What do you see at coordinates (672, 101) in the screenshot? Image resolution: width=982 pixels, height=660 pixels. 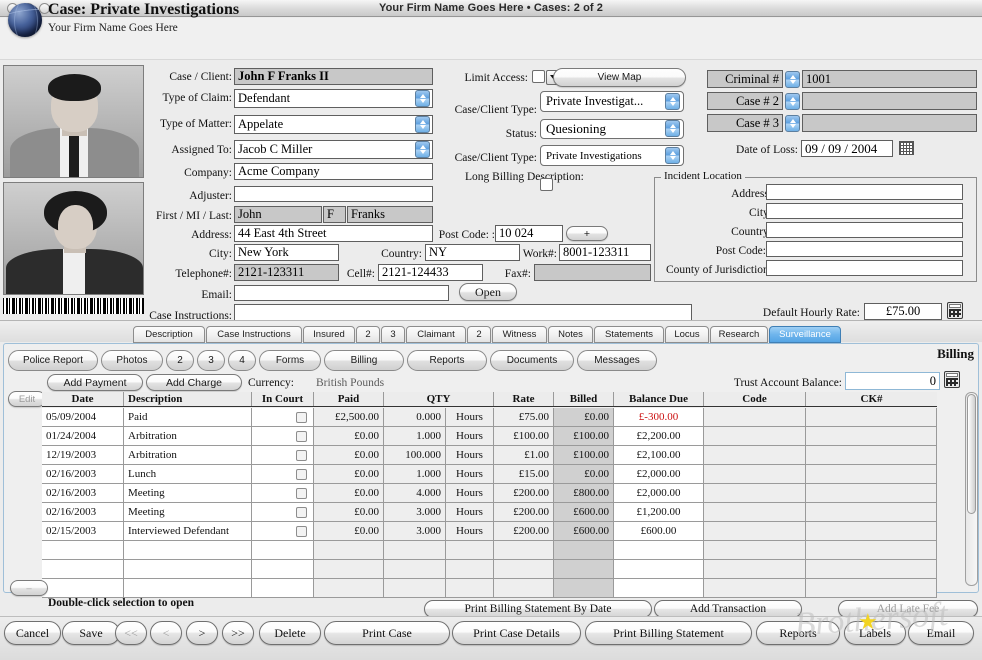 I see `case-client-type-stepper` at bounding box center [672, 101].